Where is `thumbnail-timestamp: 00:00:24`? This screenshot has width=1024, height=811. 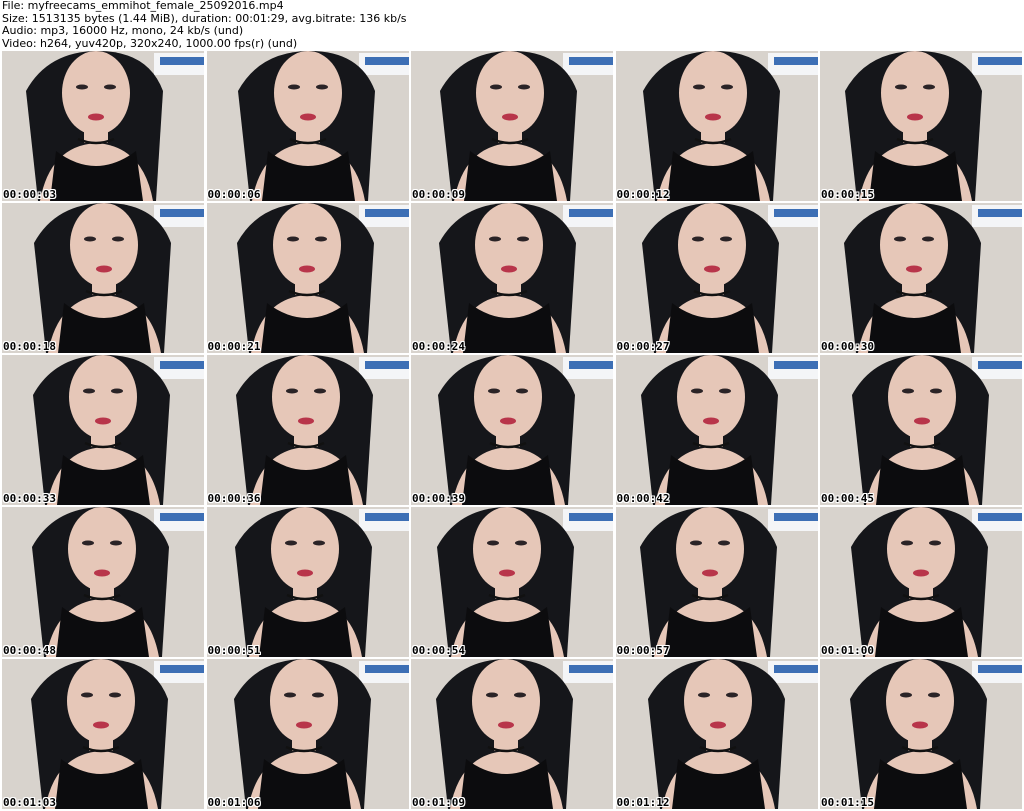 thumbnail-timestamp: 00:00:24 is located at coordinates (438, 346).